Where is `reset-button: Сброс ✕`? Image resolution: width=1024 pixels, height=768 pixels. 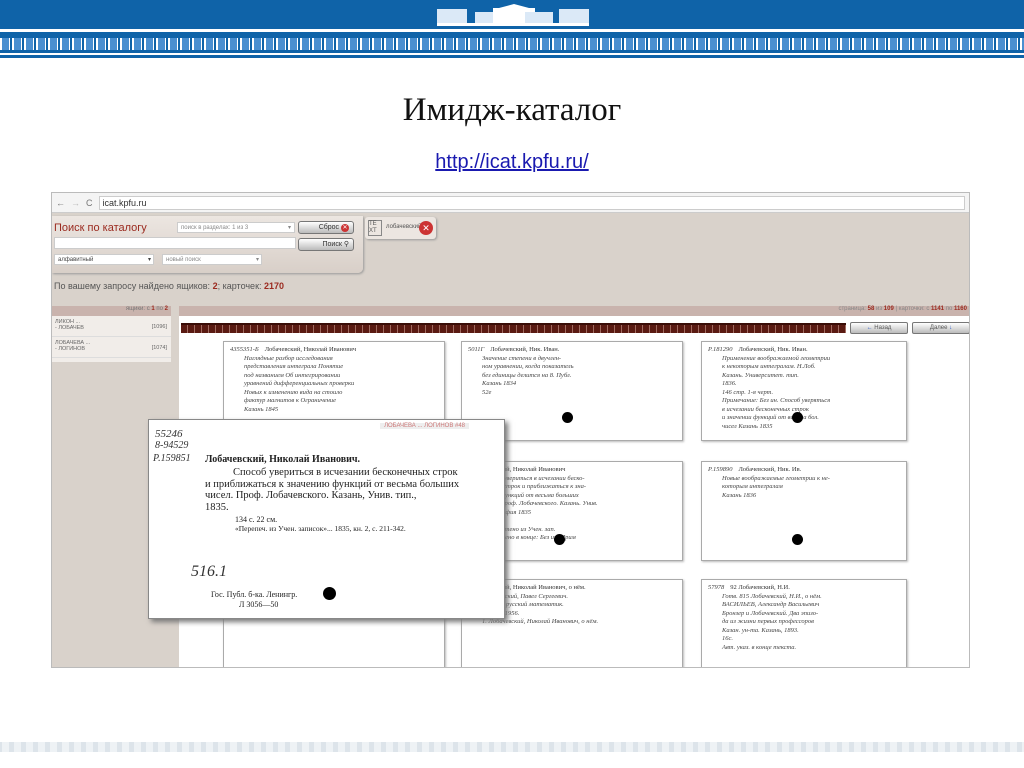 reset-button: Сброс ✕ is located at coordinates (326, 227).